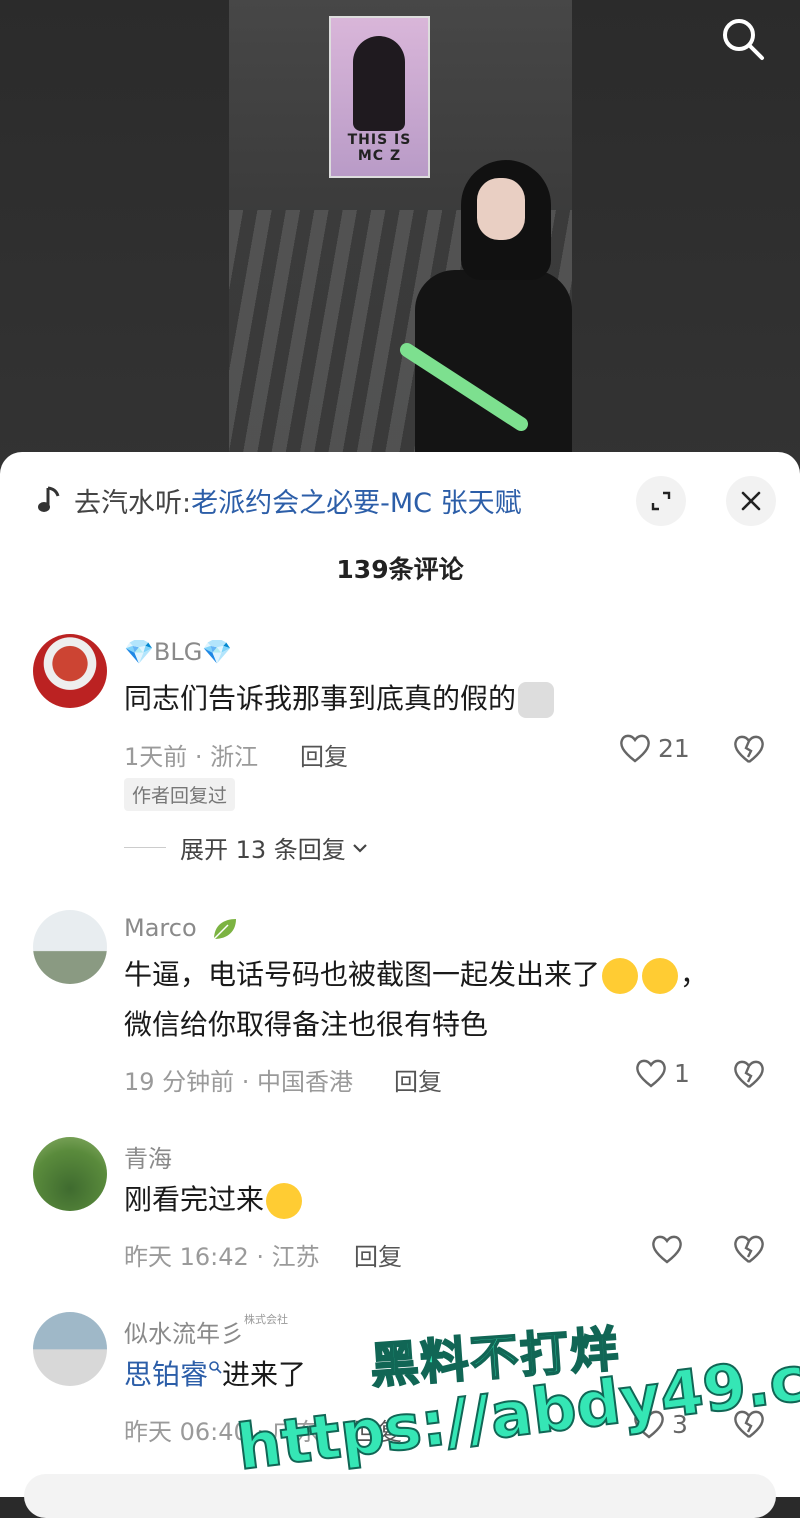  What do you see at coordinates (400, 226) in the screenshot?
I see `video-frame: THIS IS MC Z` at bounding box center [400, 226].